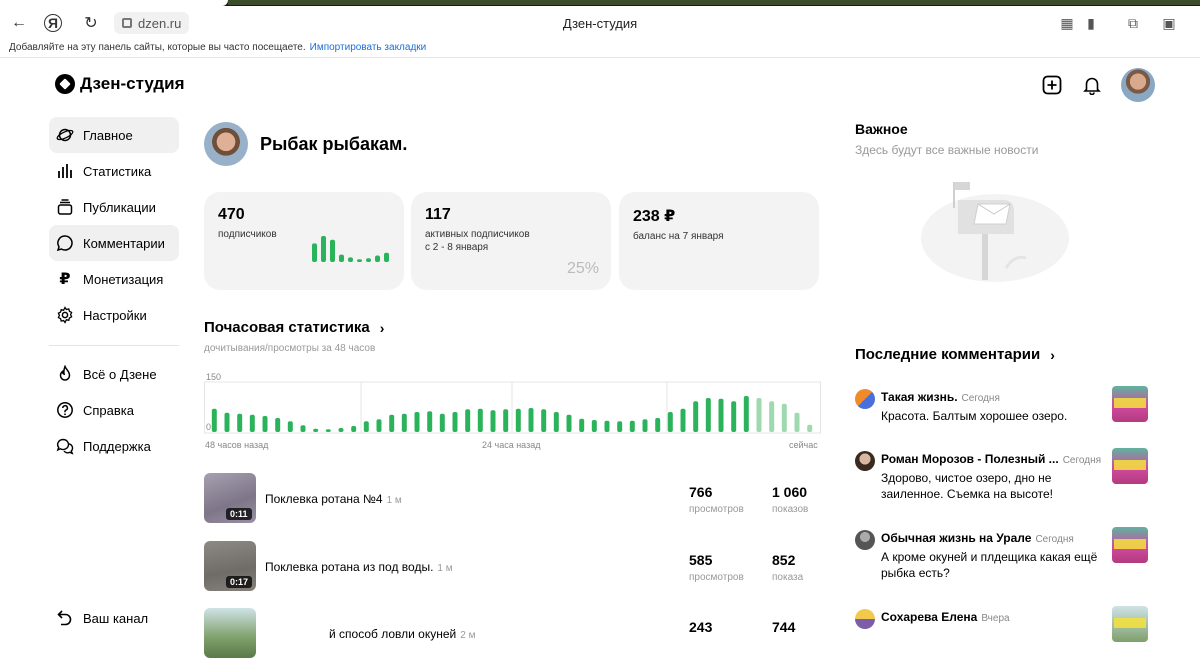 The image size is (1200, 660). What do you see at coordinates (120, 374) in the screenshot?
I see `sidebar-item-label: Всё о Дзене` at bounding box center [120, 374].